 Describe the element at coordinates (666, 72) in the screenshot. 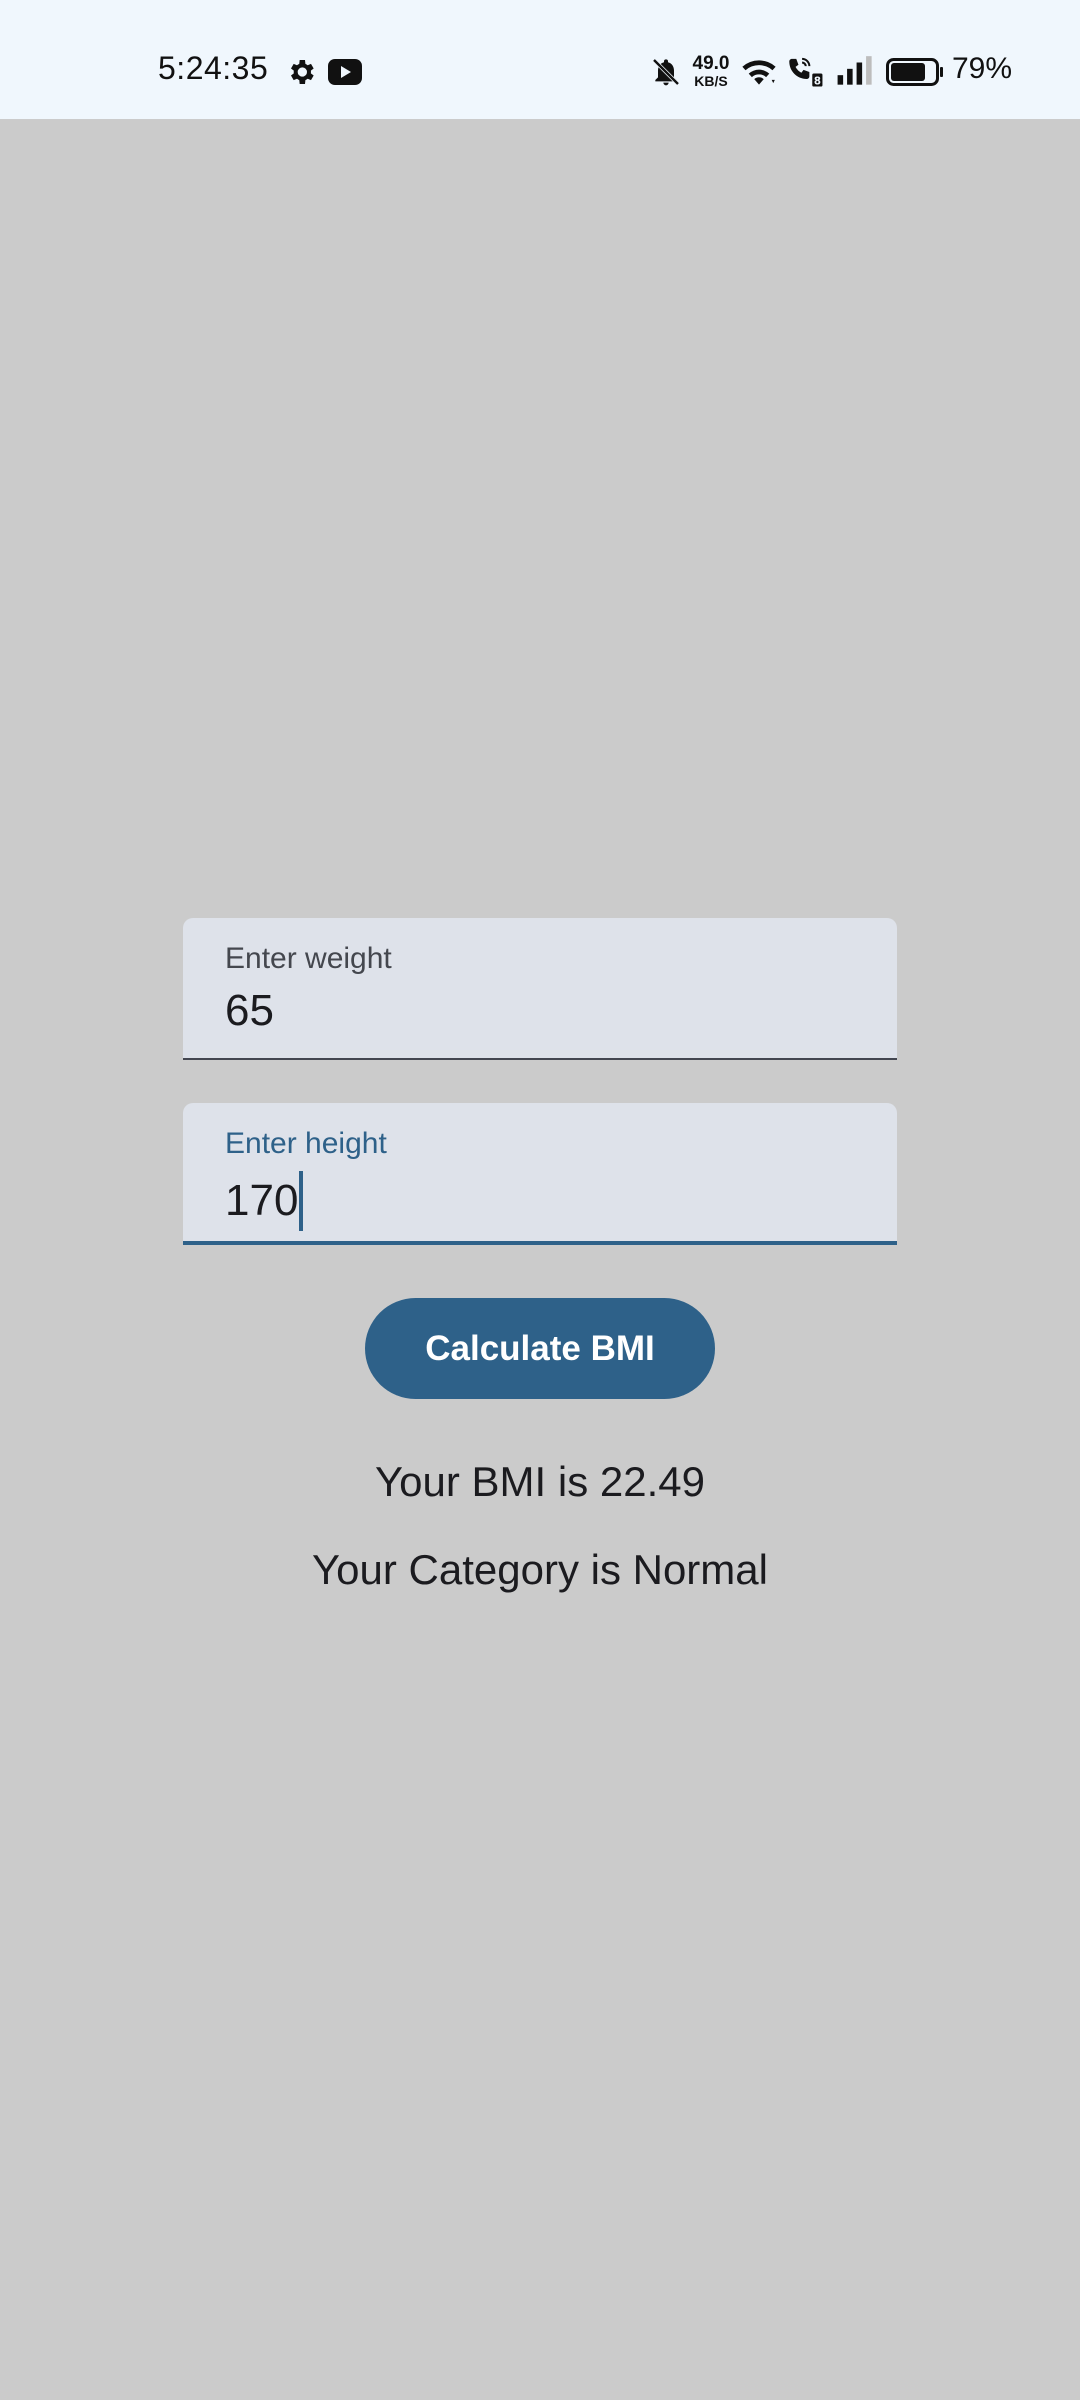

I see `bell-off-icon` at that location.